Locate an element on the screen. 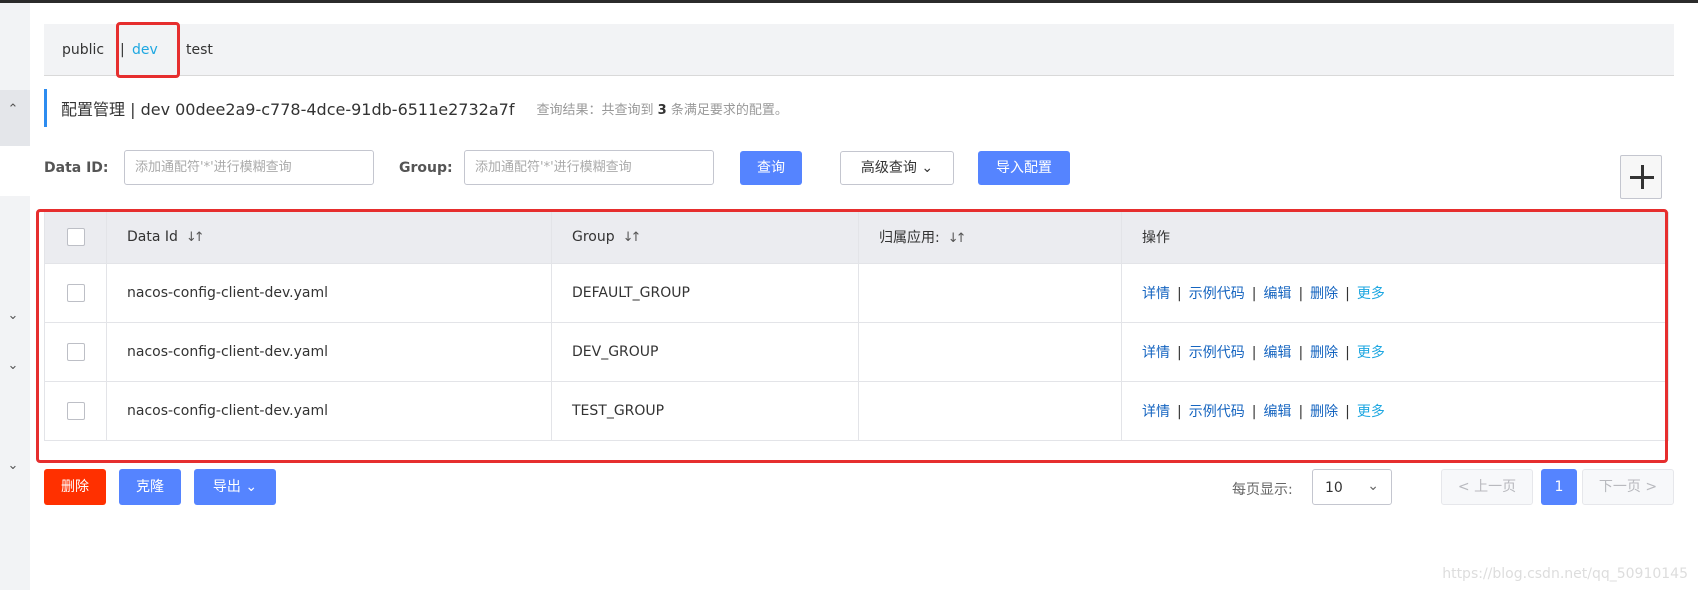 The image size is (1698, 590). group-cell: TEST_GROUP is located at coordinates (705, 410).